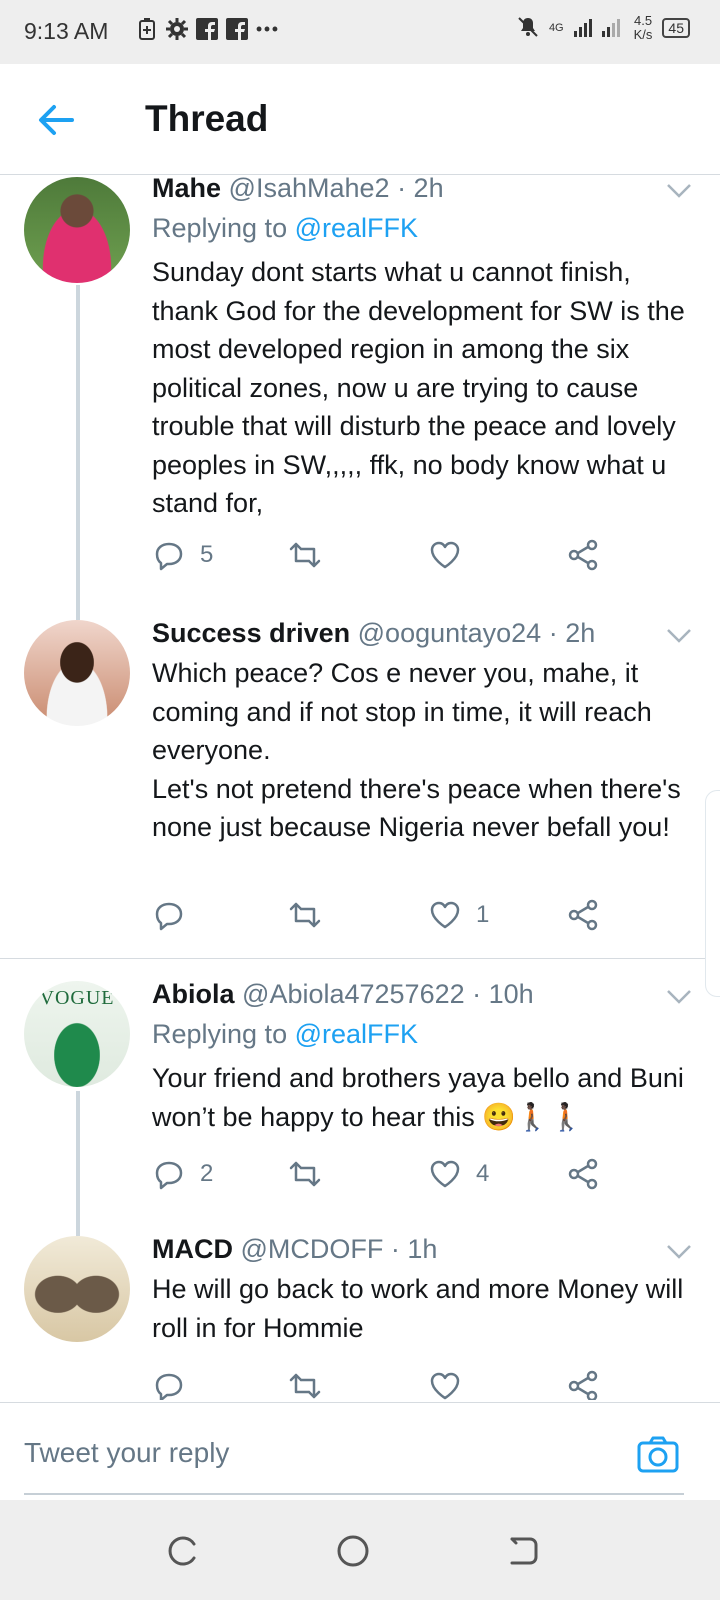 The width and height of the screenshot is (720, 1600). Describe the element at coordinates (503, 994) in the screenshot. I see `tweet-time: · 10h` at that location.